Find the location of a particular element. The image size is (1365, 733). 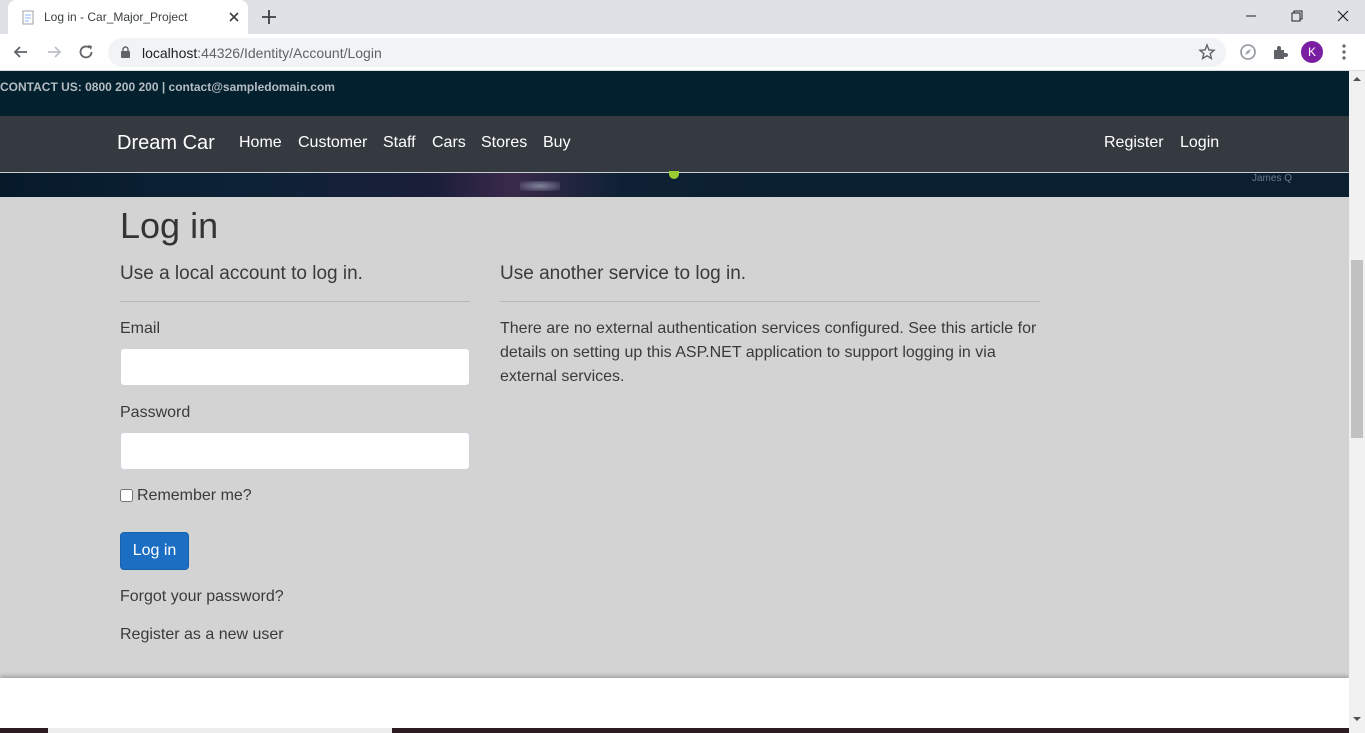

scrollbar-thumb is located at coordinates (1357, 349).